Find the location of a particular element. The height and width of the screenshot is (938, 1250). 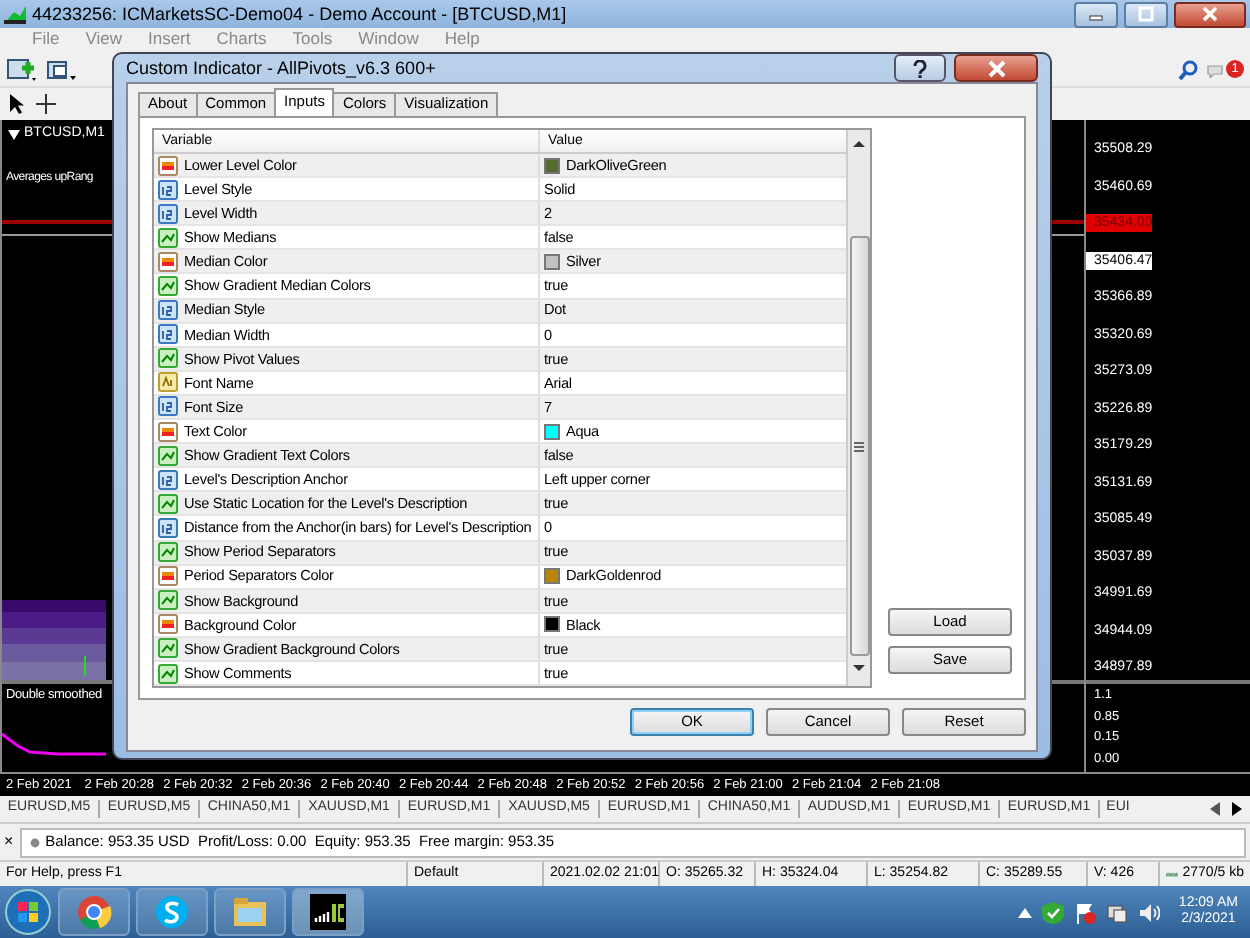

show-hidden-icons-icon is located at coordinates (1025, 912).